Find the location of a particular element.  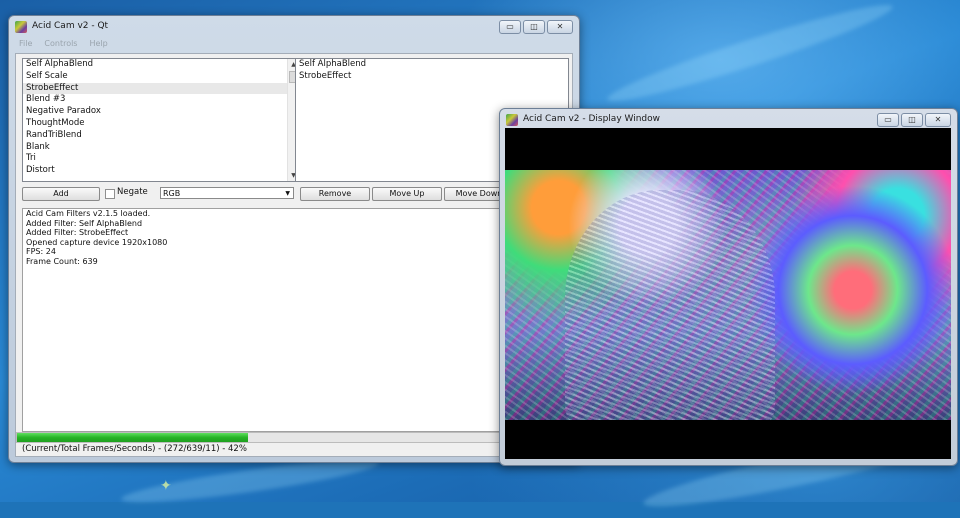

display-window-title: Acid Cam v2 - Display Window is located at coordinates (591, 119).